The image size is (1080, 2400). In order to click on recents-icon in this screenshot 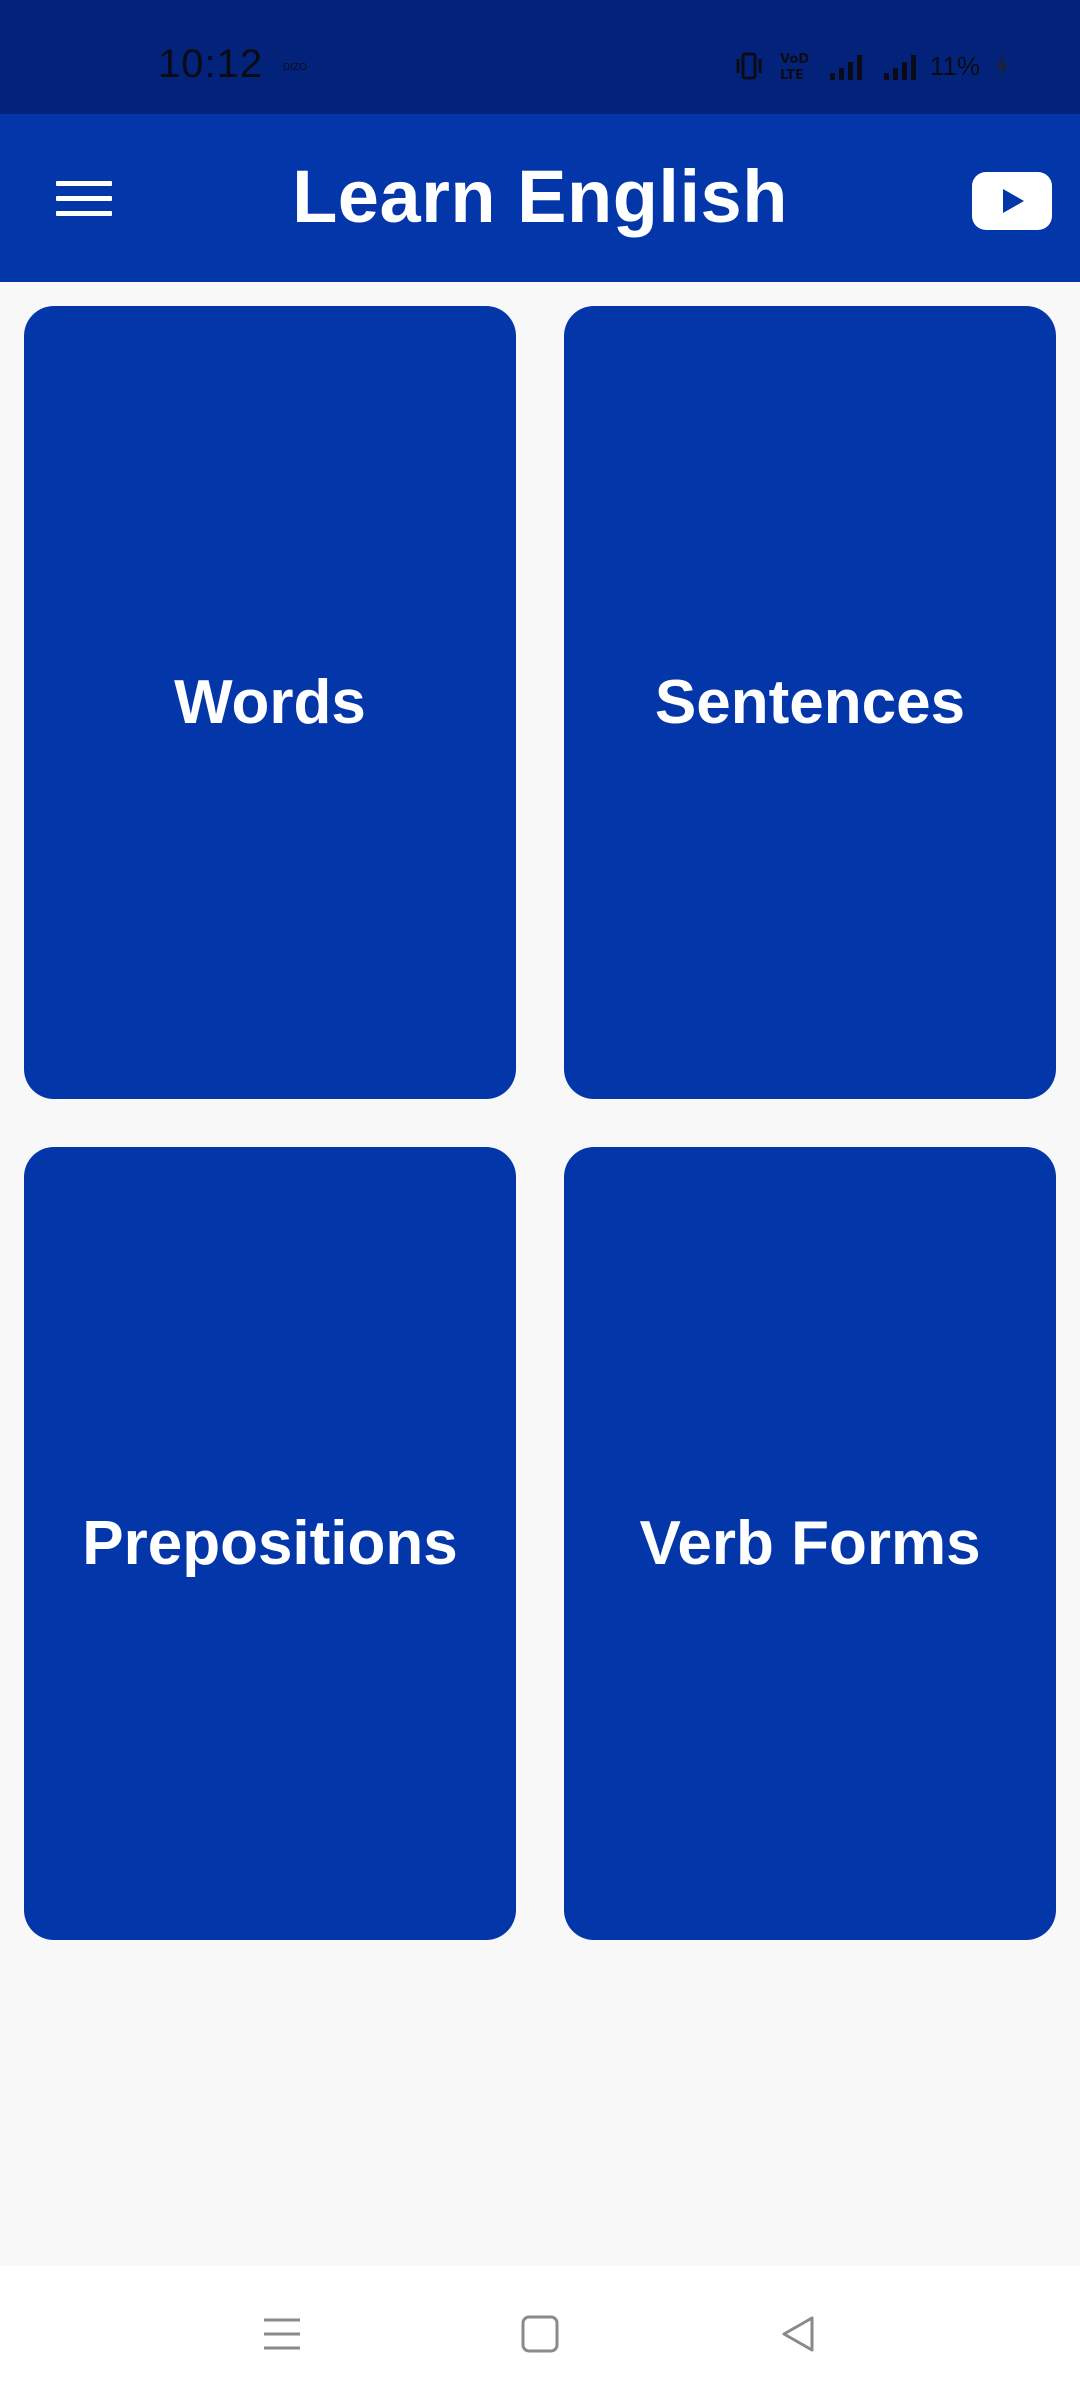, I will do `click(282, 2334)`.